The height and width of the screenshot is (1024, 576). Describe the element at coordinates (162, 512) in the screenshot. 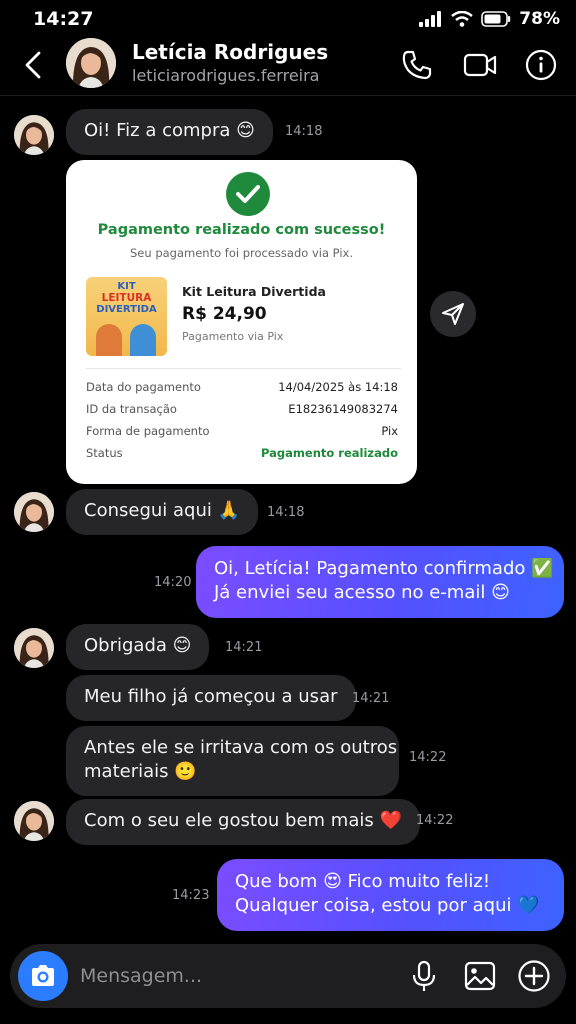

I see `message-bubble-incoming: Consegui aqui 🙏` at that location.